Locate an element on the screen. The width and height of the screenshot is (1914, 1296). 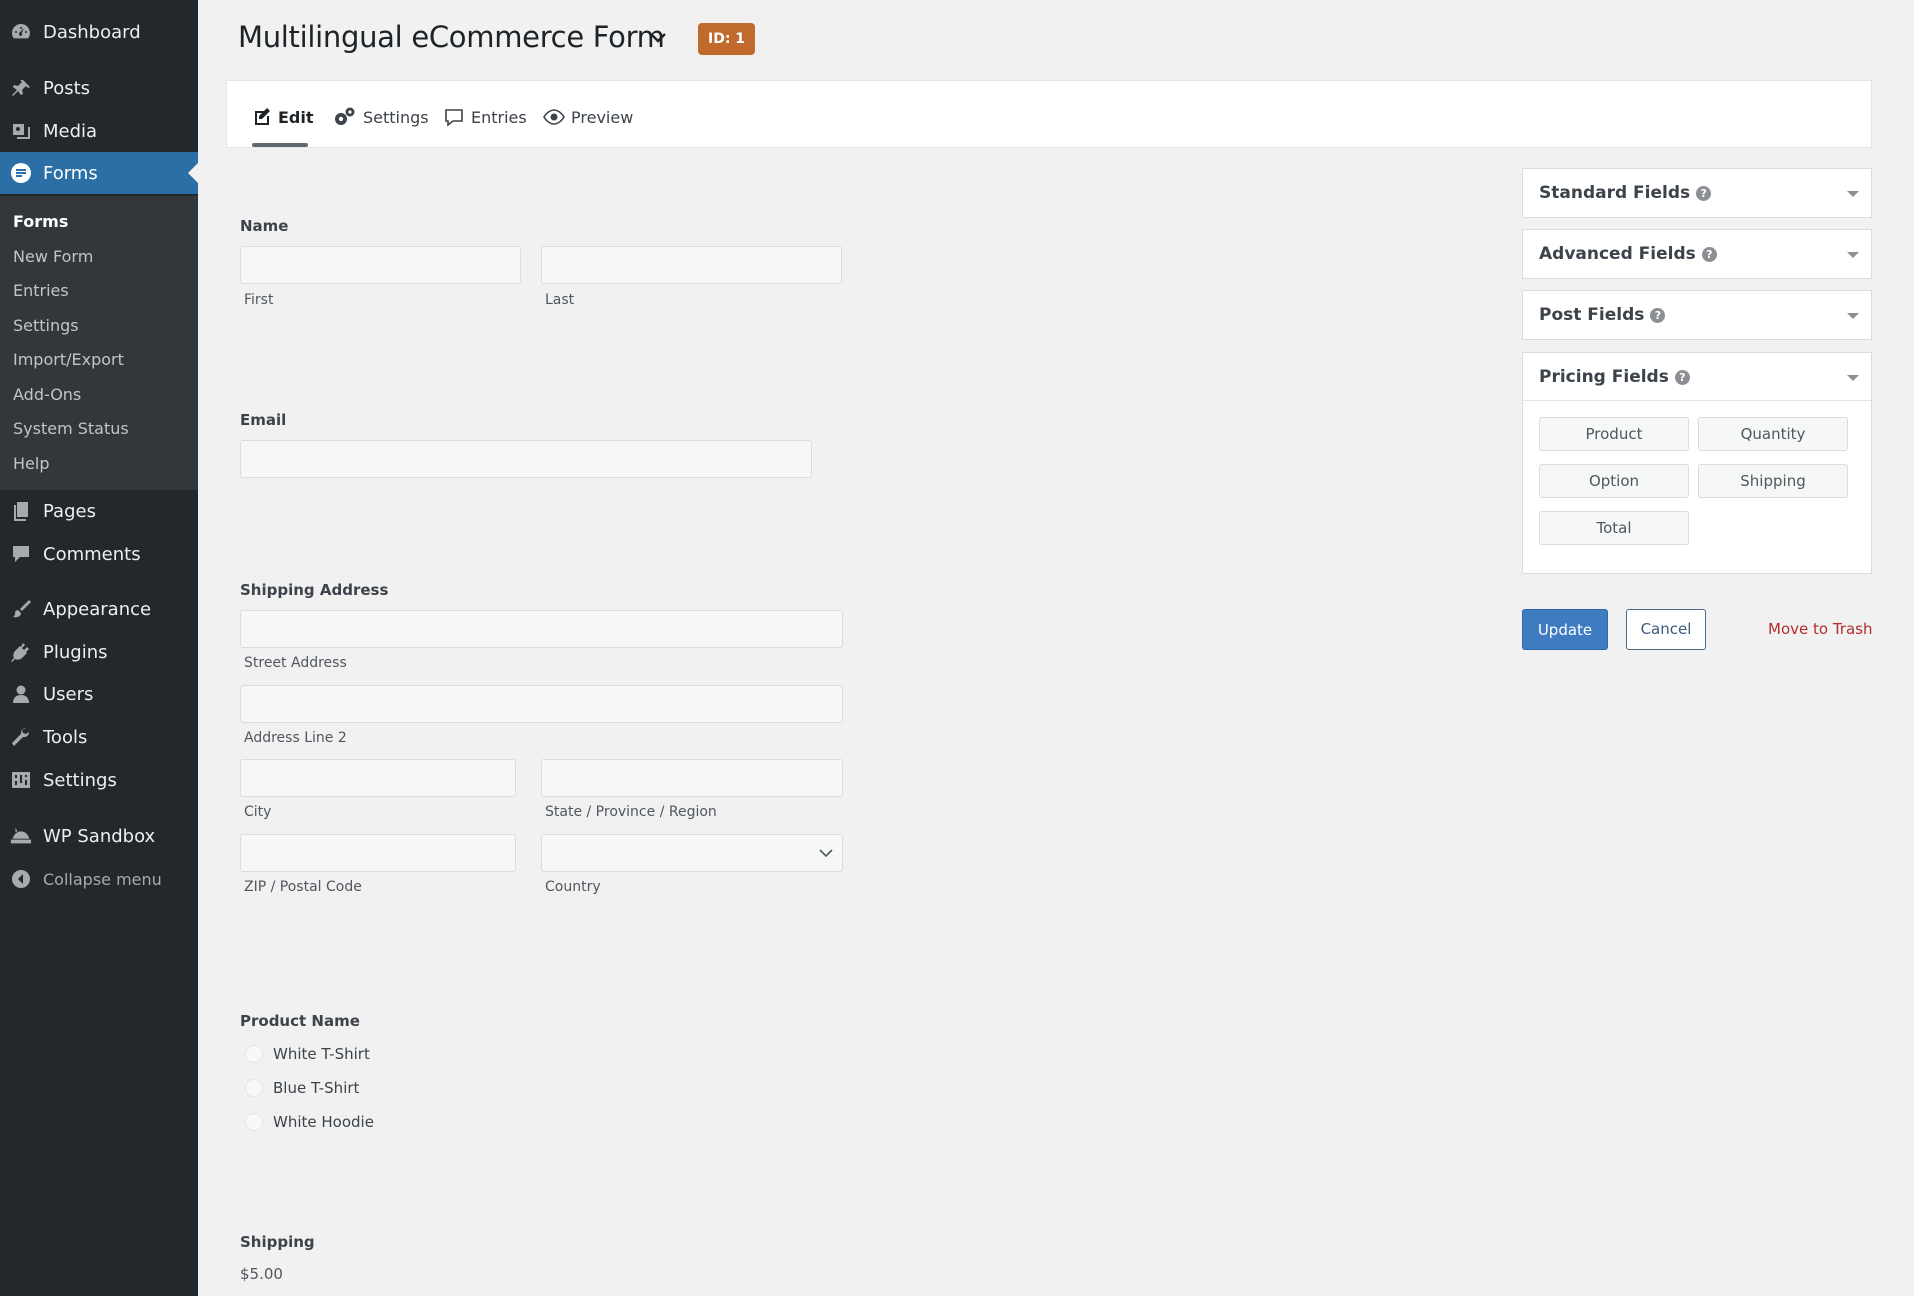
last-name-input is located at coordinates (691, 265).